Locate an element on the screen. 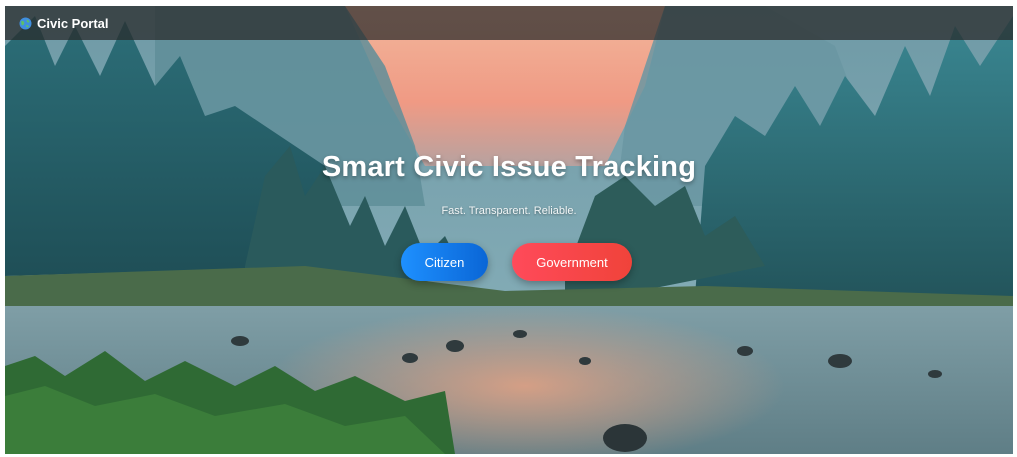 The image size is (1017, 457). brand-label: Civic Portal is located at coordinates (73, 23).